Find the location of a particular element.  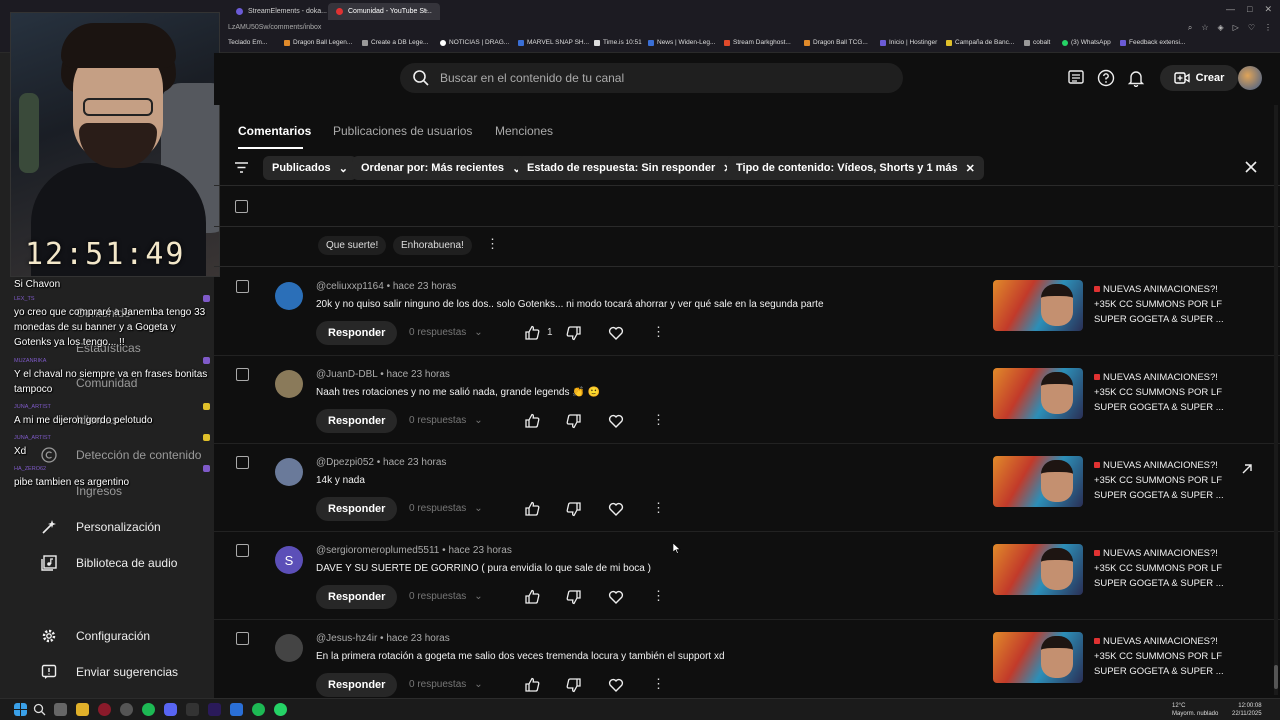

comment-author: @JuanD-DBL is located at coordinates (346, 374).